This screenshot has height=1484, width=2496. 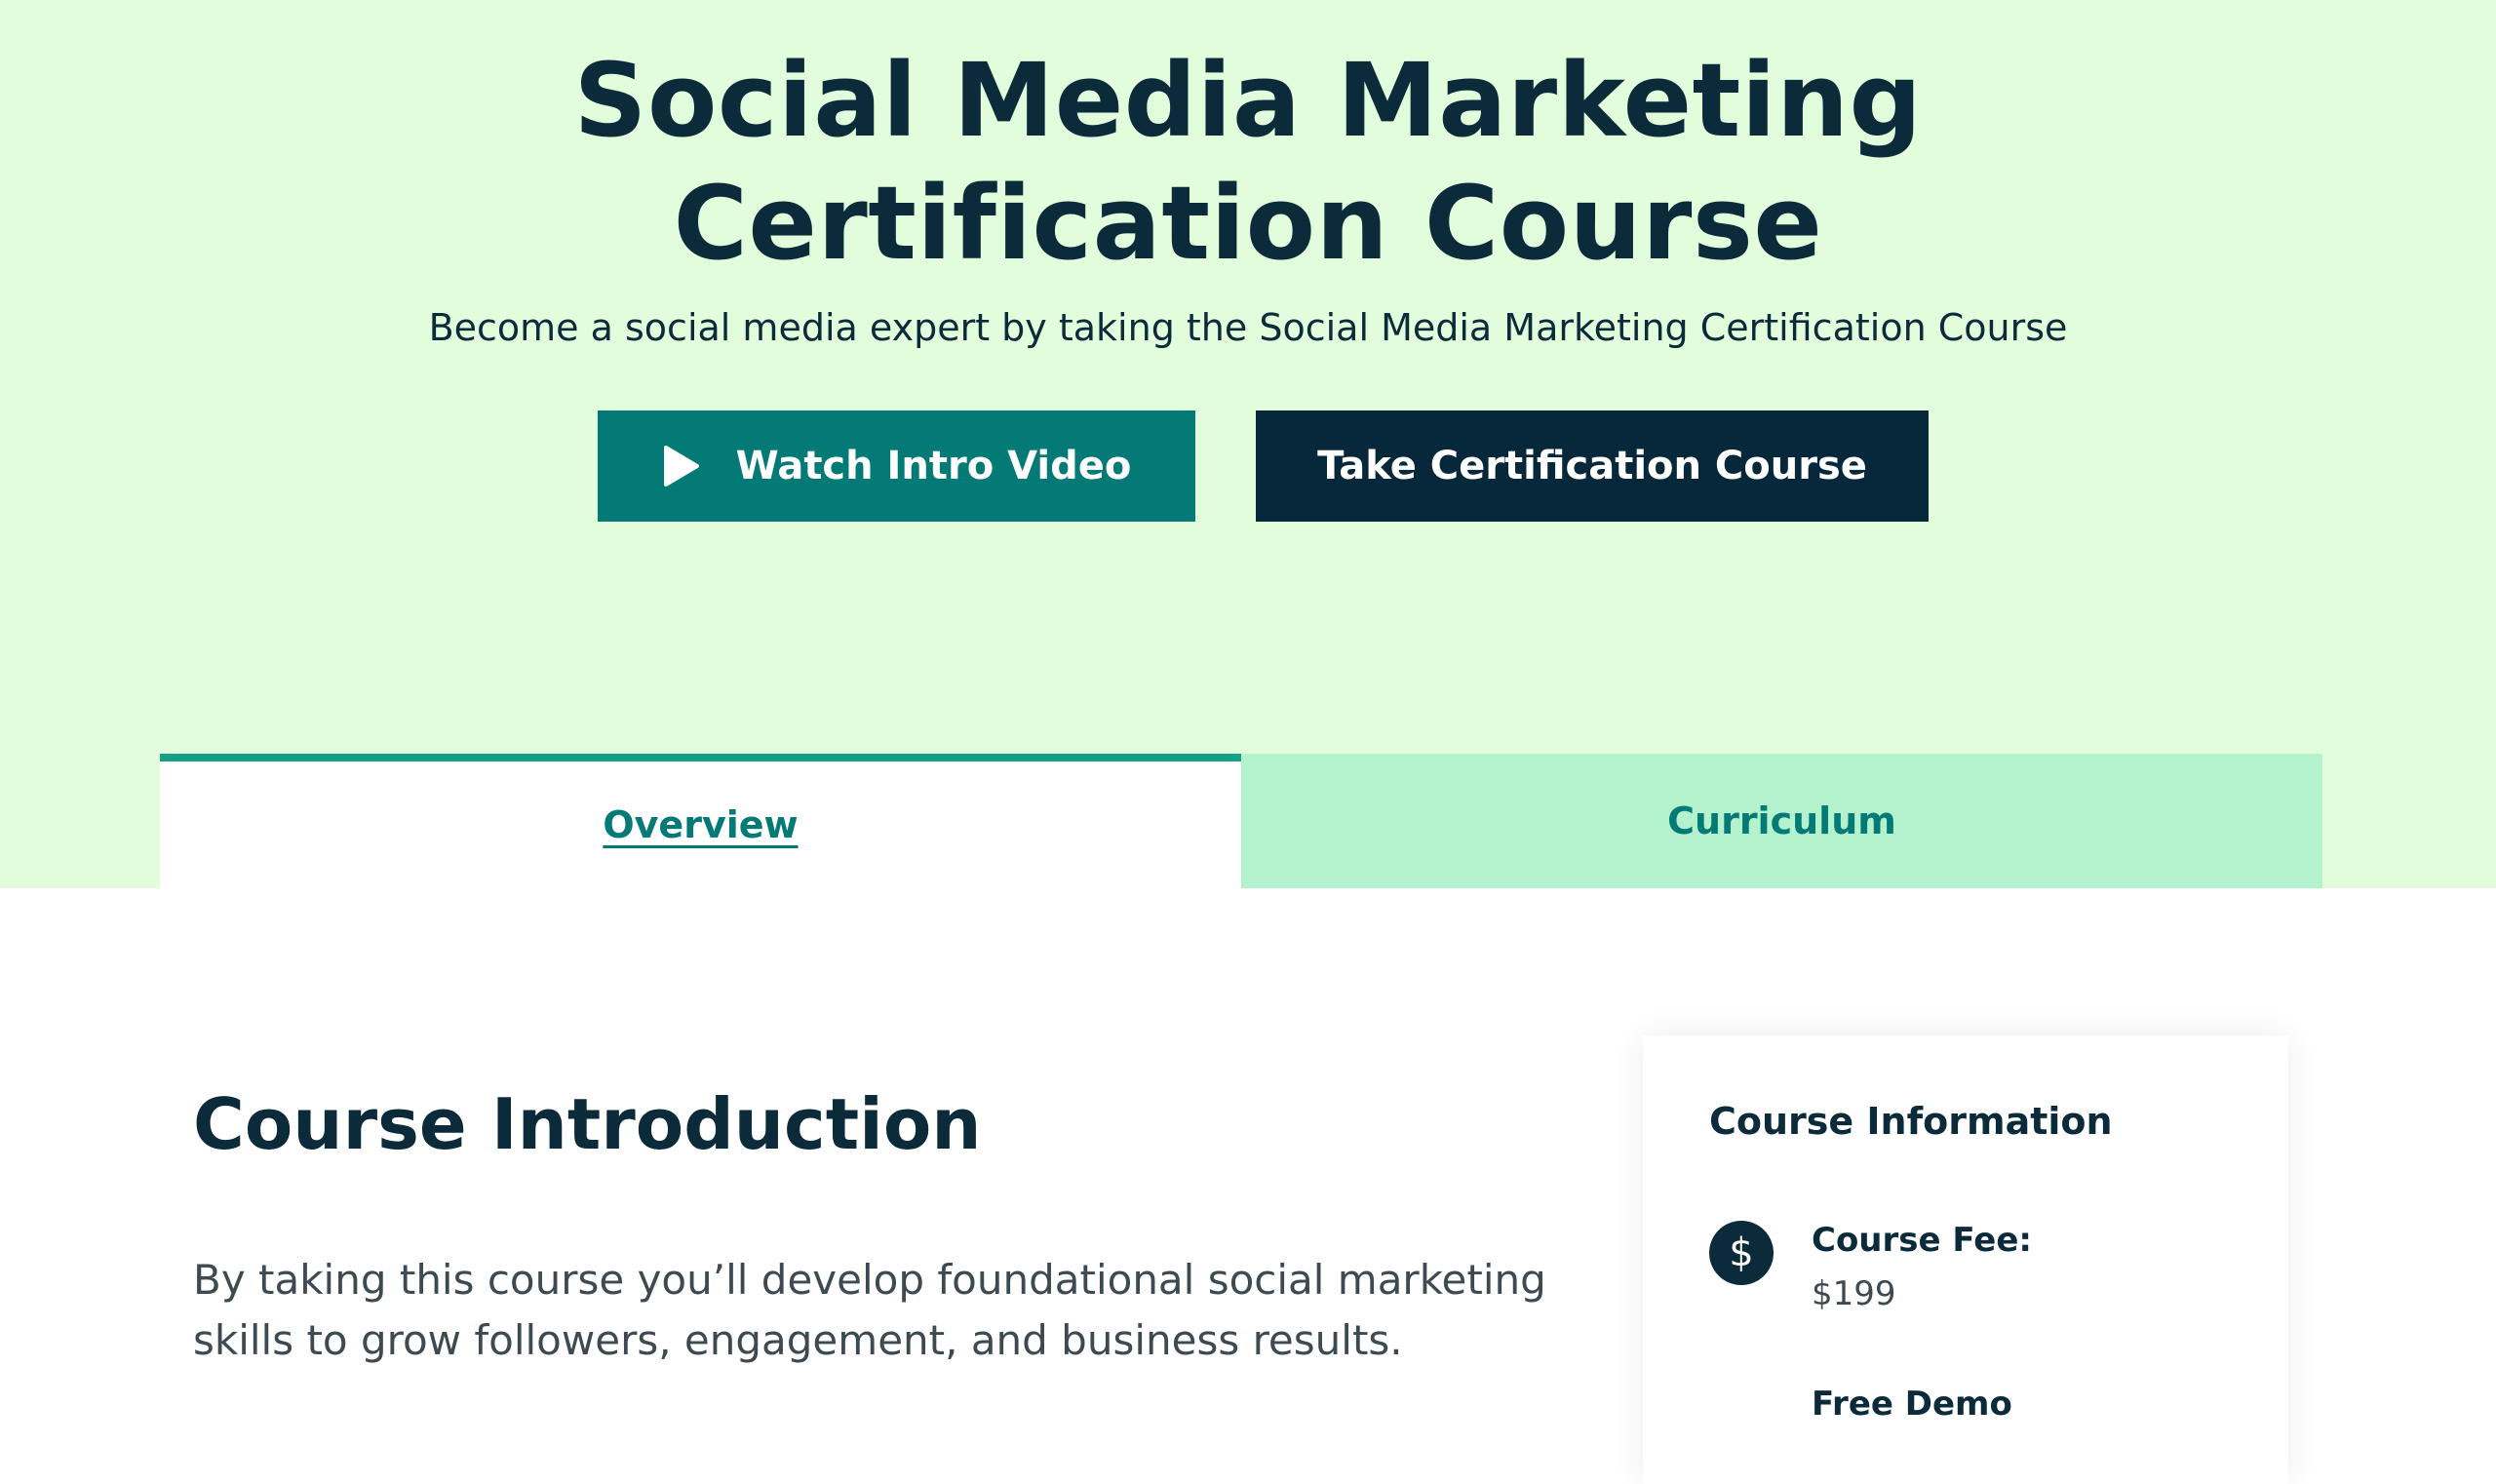 I want to click on take-certification-course-button: Take Certification Course, so click(x=1592, y=466).